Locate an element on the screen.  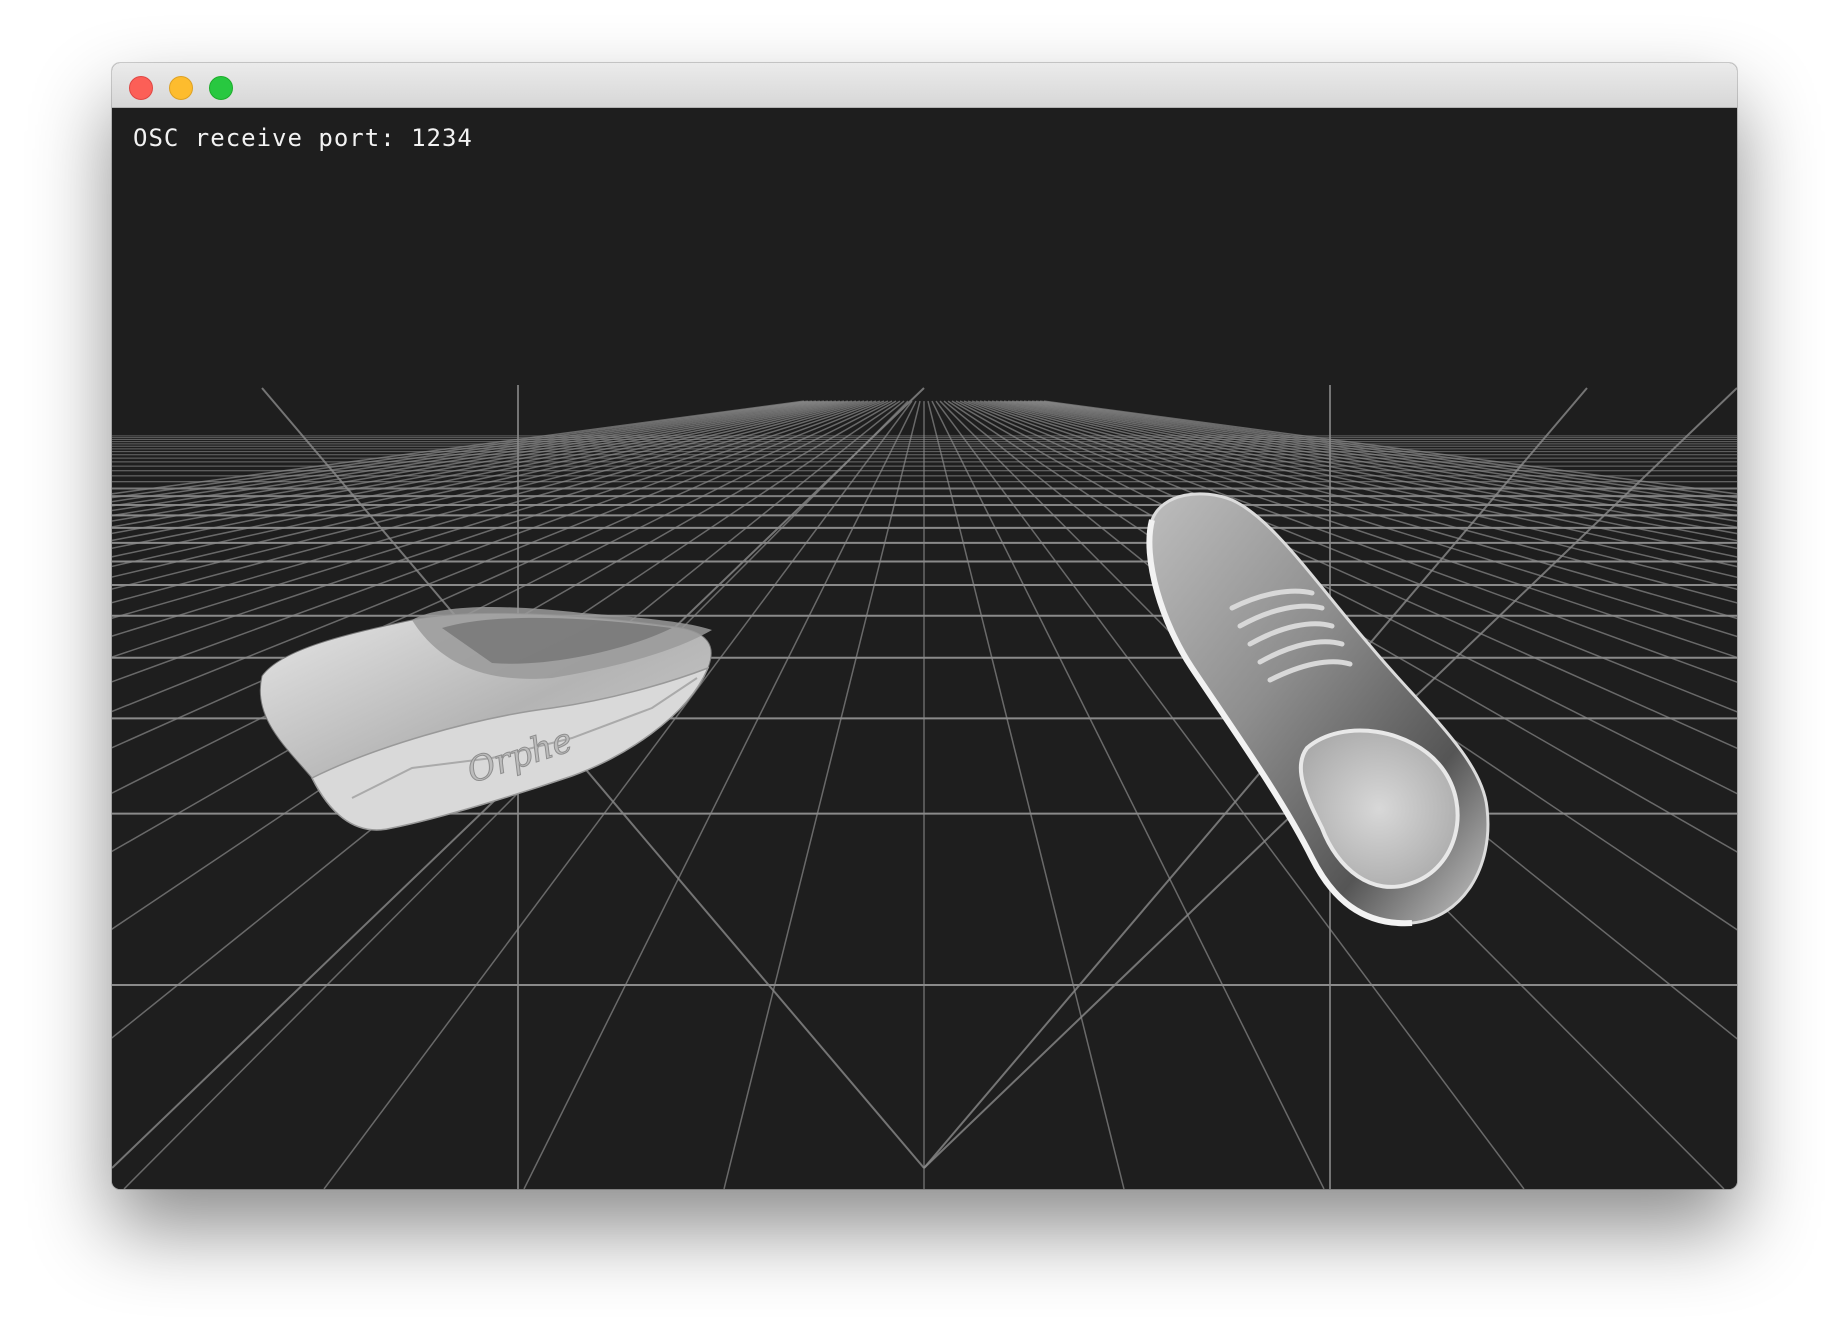
close-button is located at coordinates (141, 88).